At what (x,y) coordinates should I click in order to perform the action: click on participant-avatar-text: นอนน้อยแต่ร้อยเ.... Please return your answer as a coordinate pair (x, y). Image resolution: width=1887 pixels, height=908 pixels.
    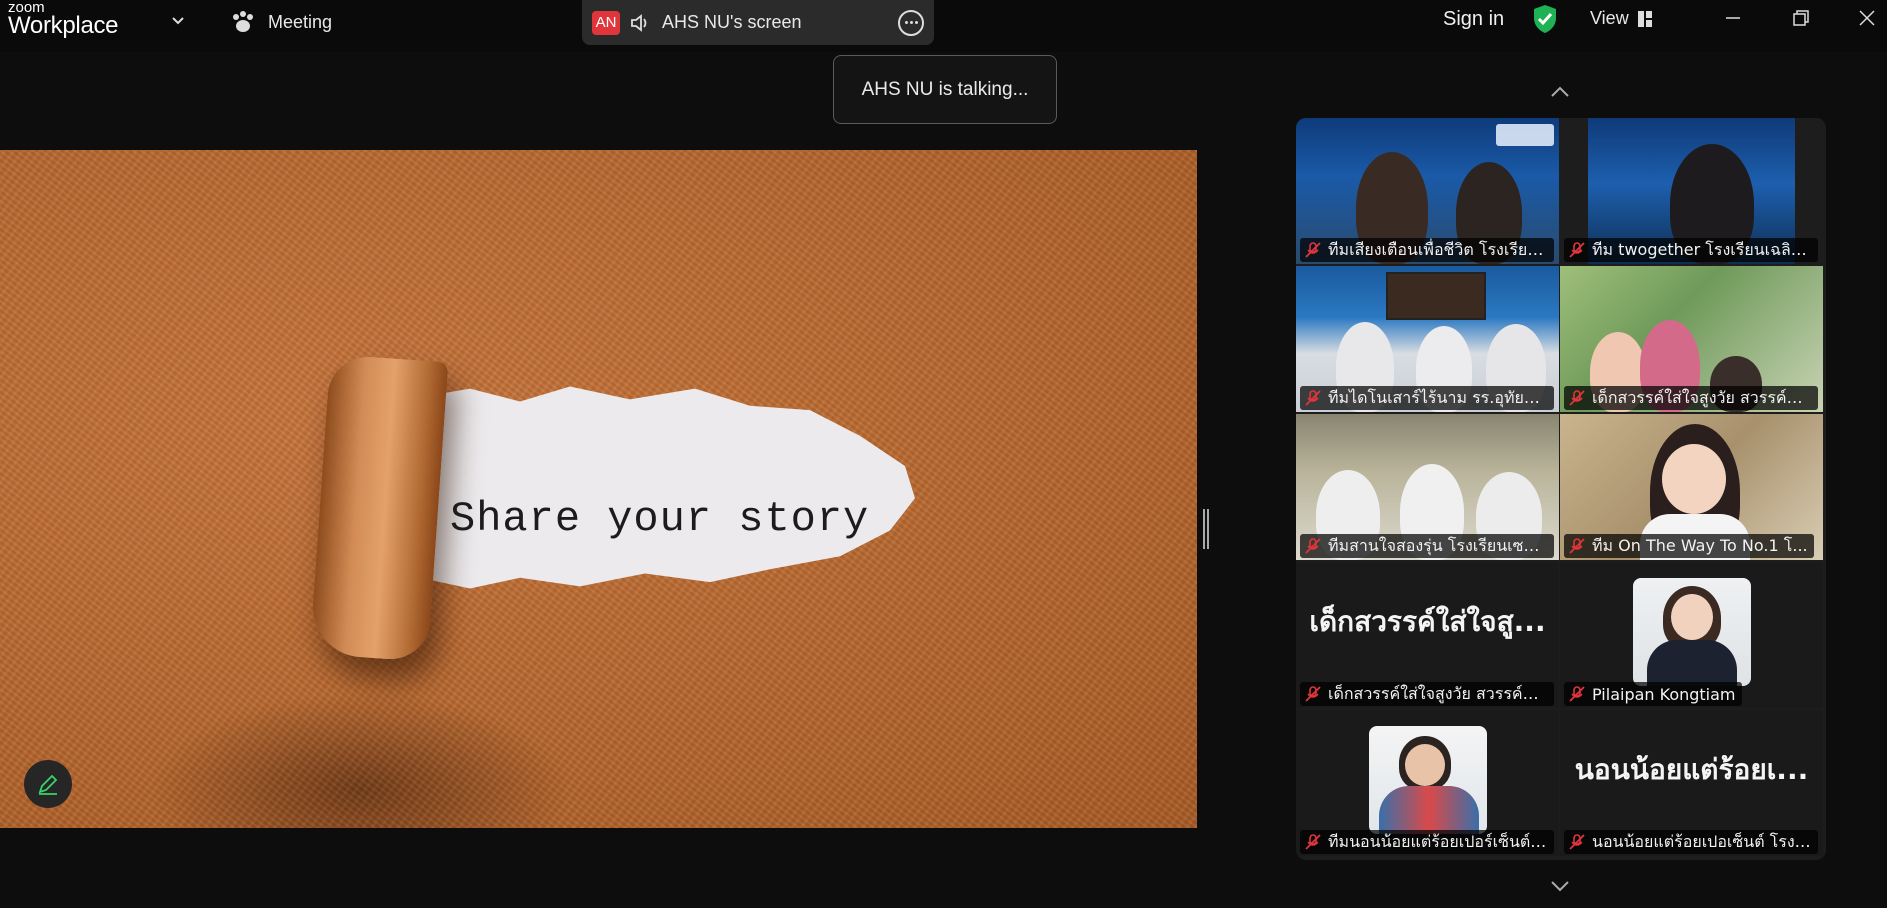
    Looking at the image, I should click on (1691, 769).